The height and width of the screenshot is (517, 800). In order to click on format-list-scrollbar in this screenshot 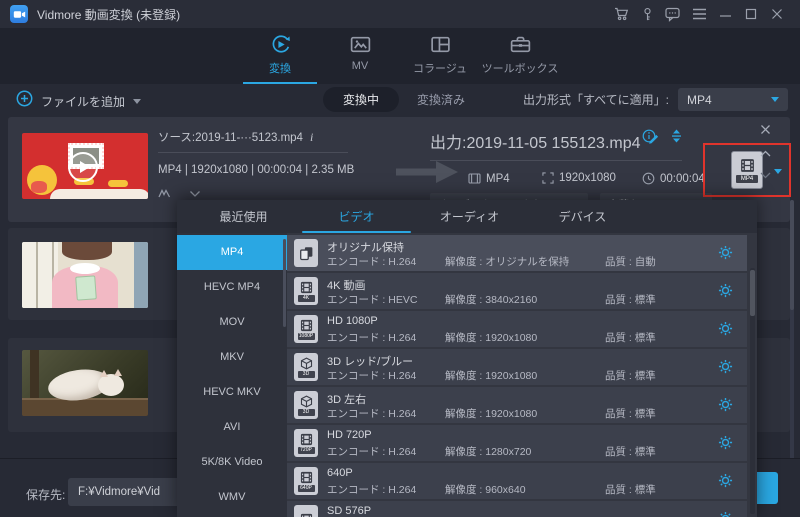, I will do `click(284, 283)`.